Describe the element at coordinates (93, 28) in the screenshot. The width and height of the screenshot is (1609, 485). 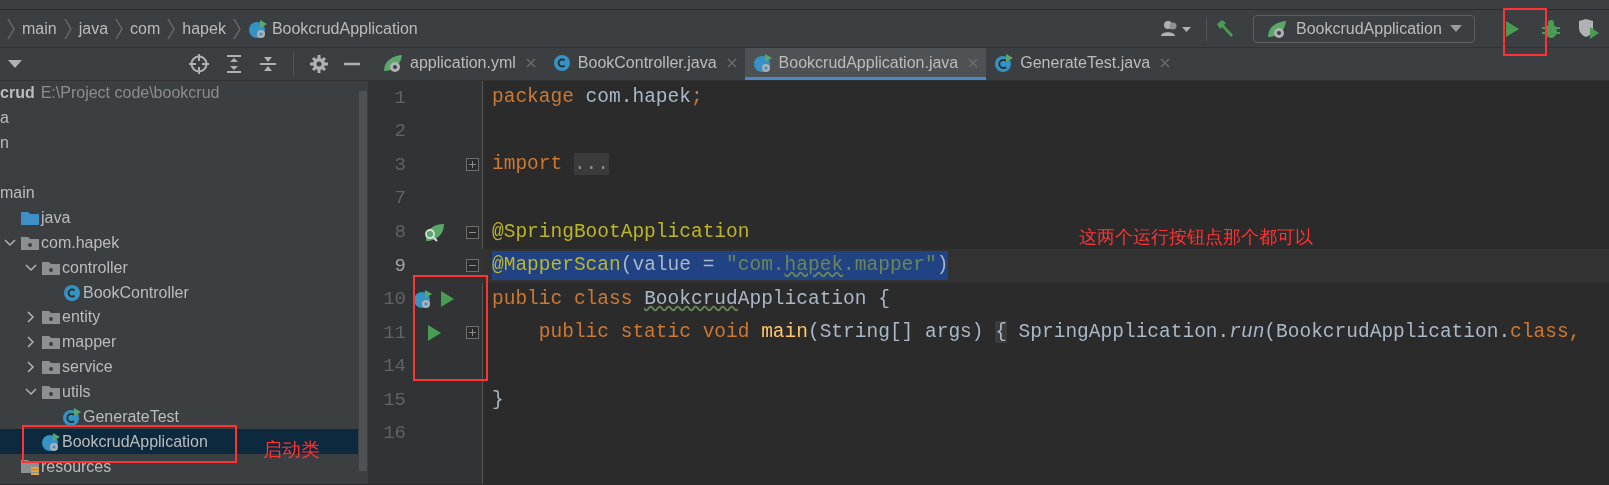
I see `breadcrumb-item: java` at that location.